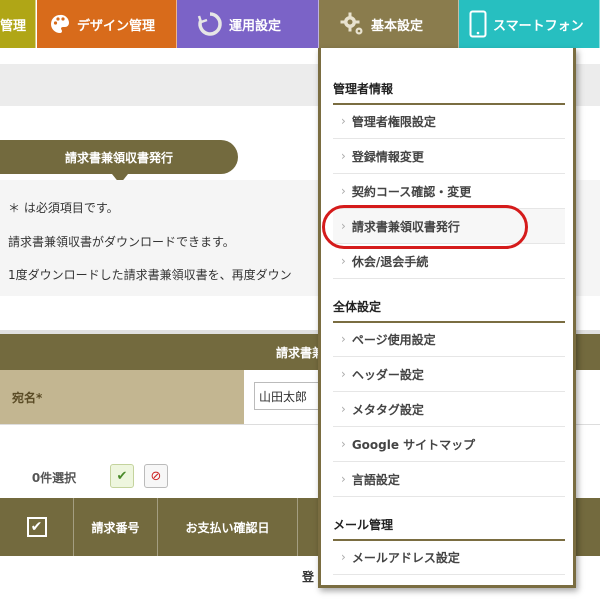  I want to click on menu-item-google-sitemap: › Google サイトマップ, so click(449, 444).